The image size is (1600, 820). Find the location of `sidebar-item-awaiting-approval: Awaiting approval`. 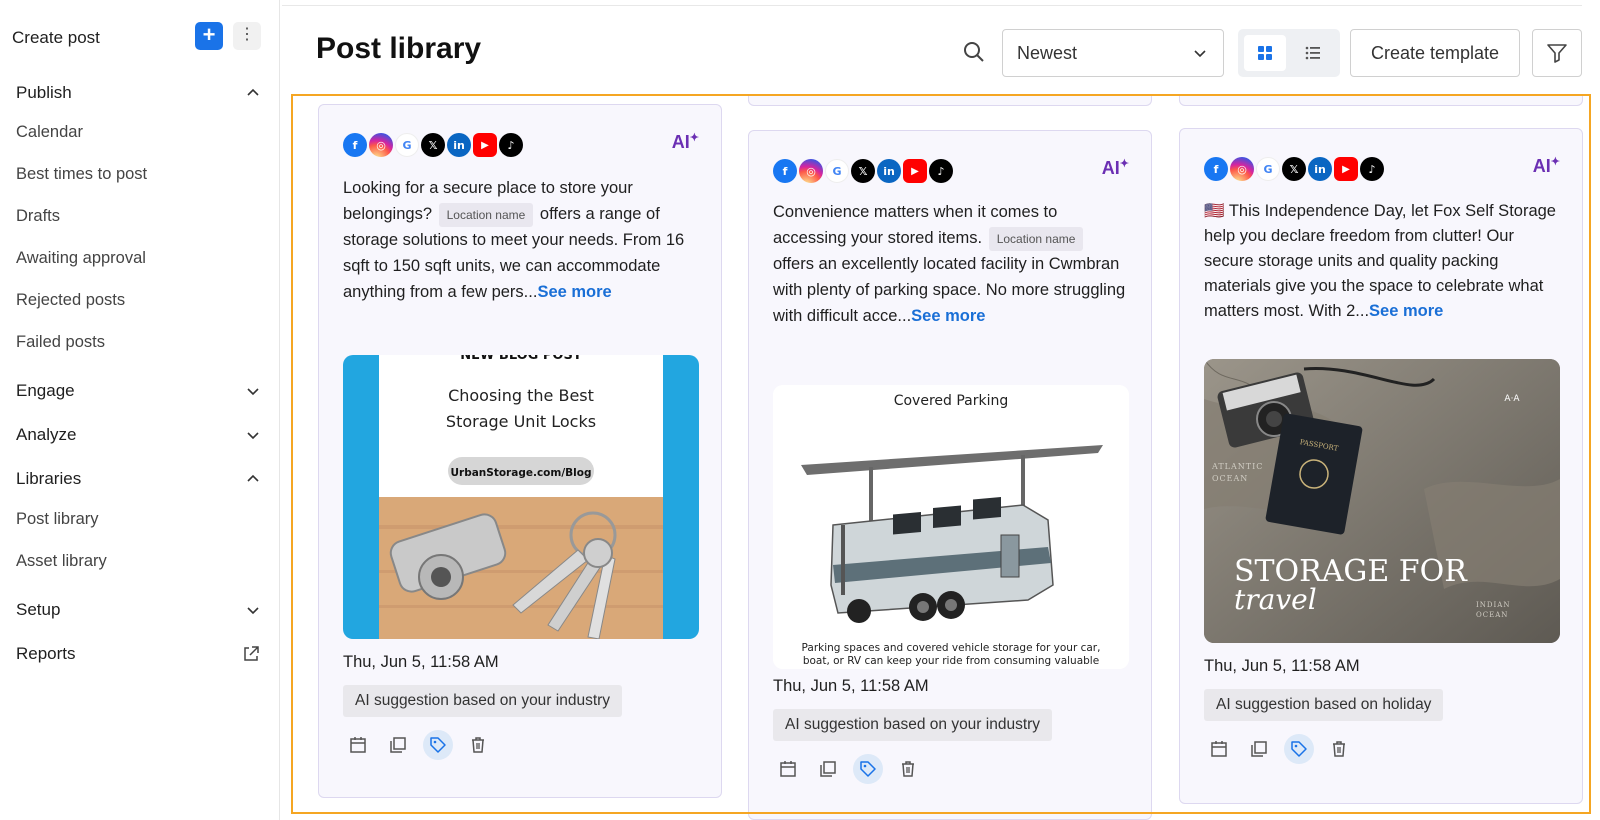

sidebar-item-awaiting-approval: Awaiting approval is located at coordinates (81, 258).